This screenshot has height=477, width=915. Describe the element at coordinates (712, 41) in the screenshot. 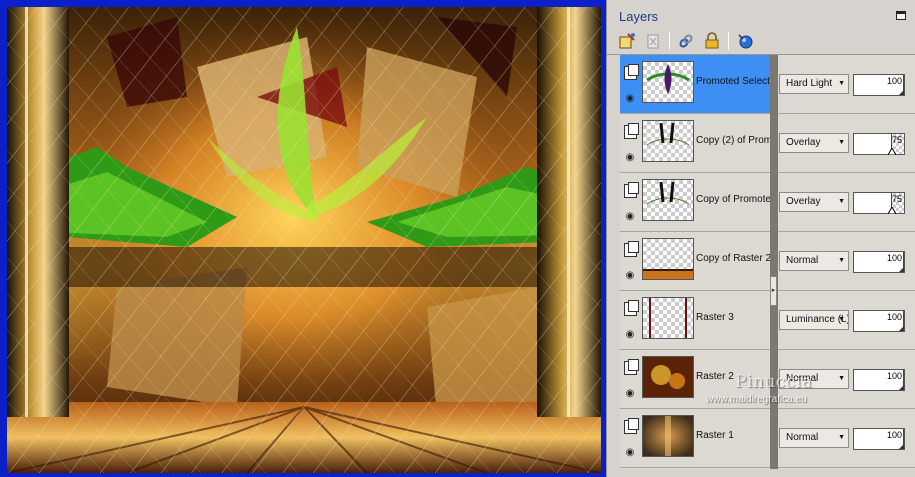

I see `lock-icon` at that location.